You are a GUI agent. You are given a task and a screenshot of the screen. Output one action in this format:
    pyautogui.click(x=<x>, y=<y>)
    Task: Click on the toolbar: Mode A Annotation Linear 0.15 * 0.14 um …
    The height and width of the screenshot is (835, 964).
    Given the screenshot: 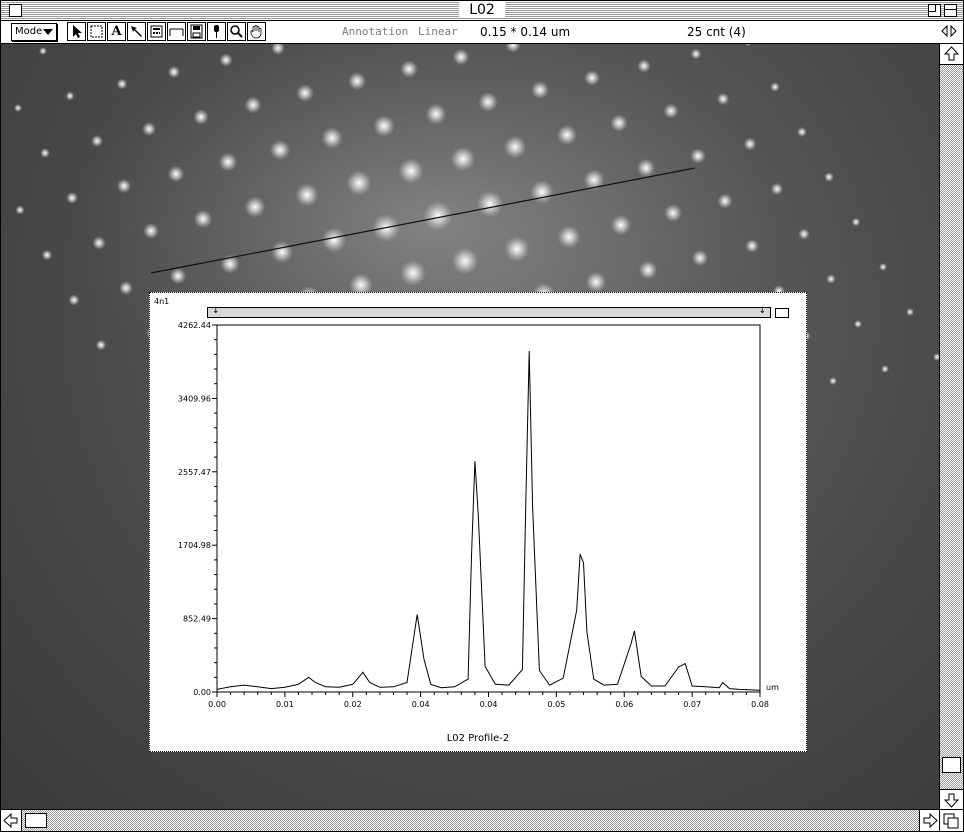 What is the action you would take?
    pyautogui.click(x=482, y=32)
    